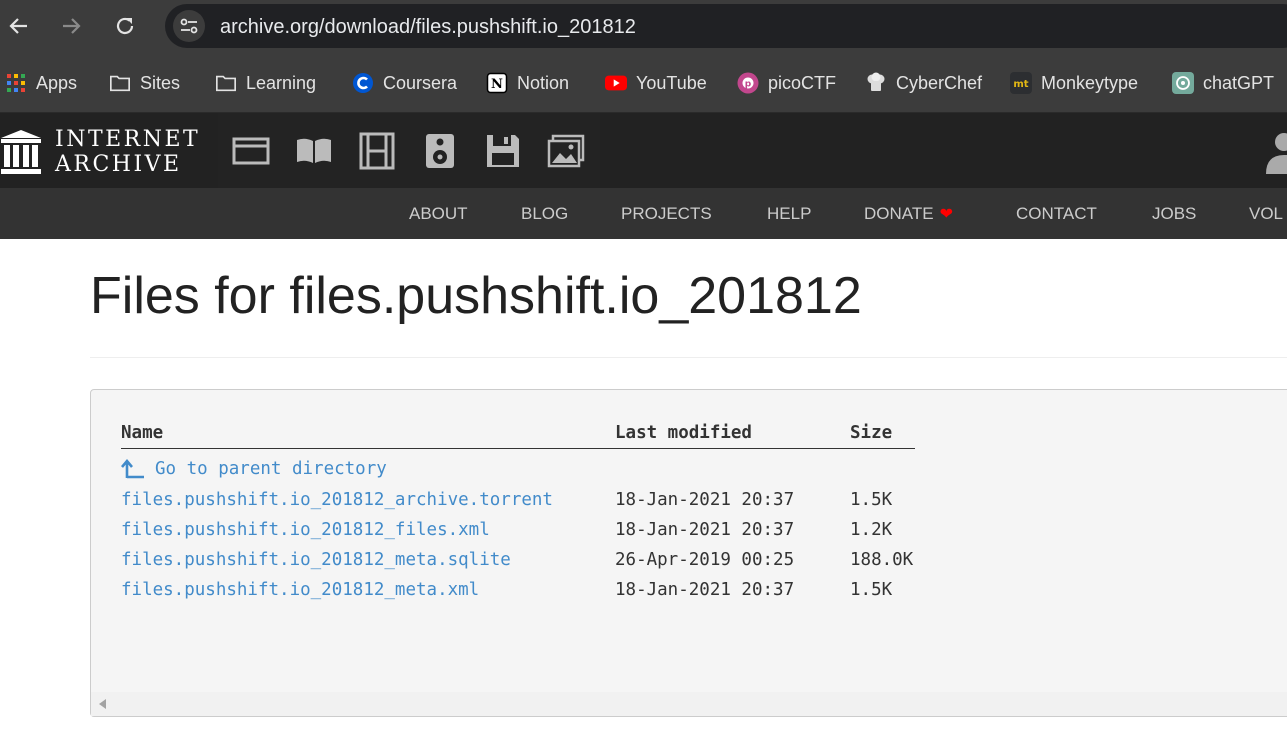 The width and height of the screenshot is (1287, 729). I want to click on video-icon, so click(377, 151).